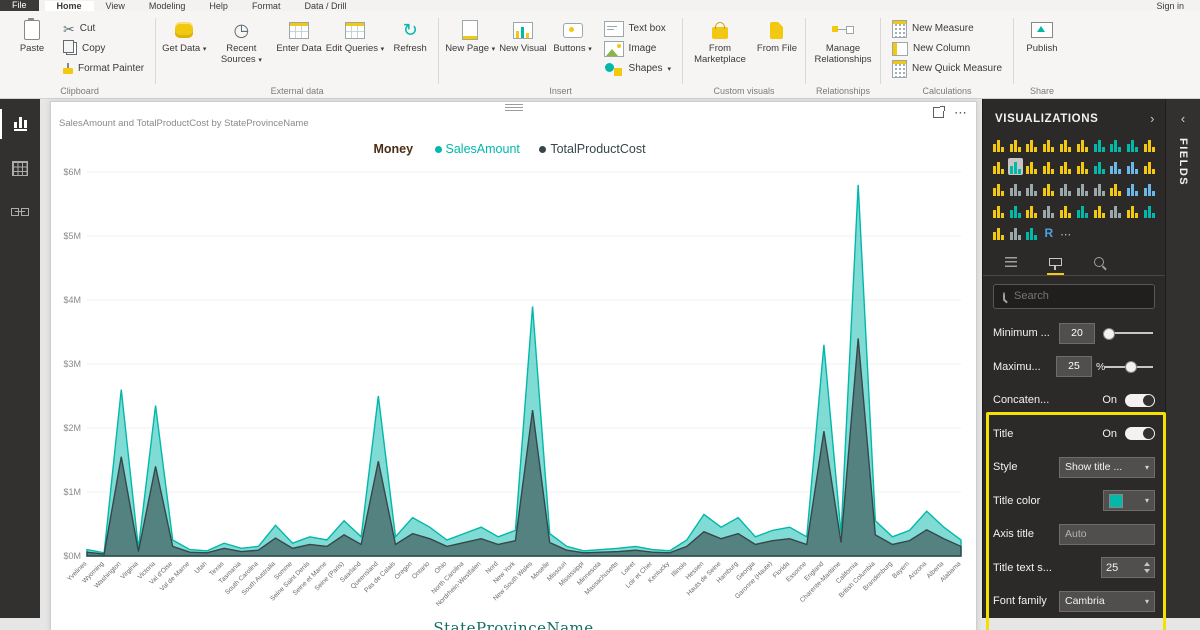  What do you see at coordinates (1152, 118) in the screenshot?
I see `collapse-panel-icon: ›` at bounding box center [1152, 118].